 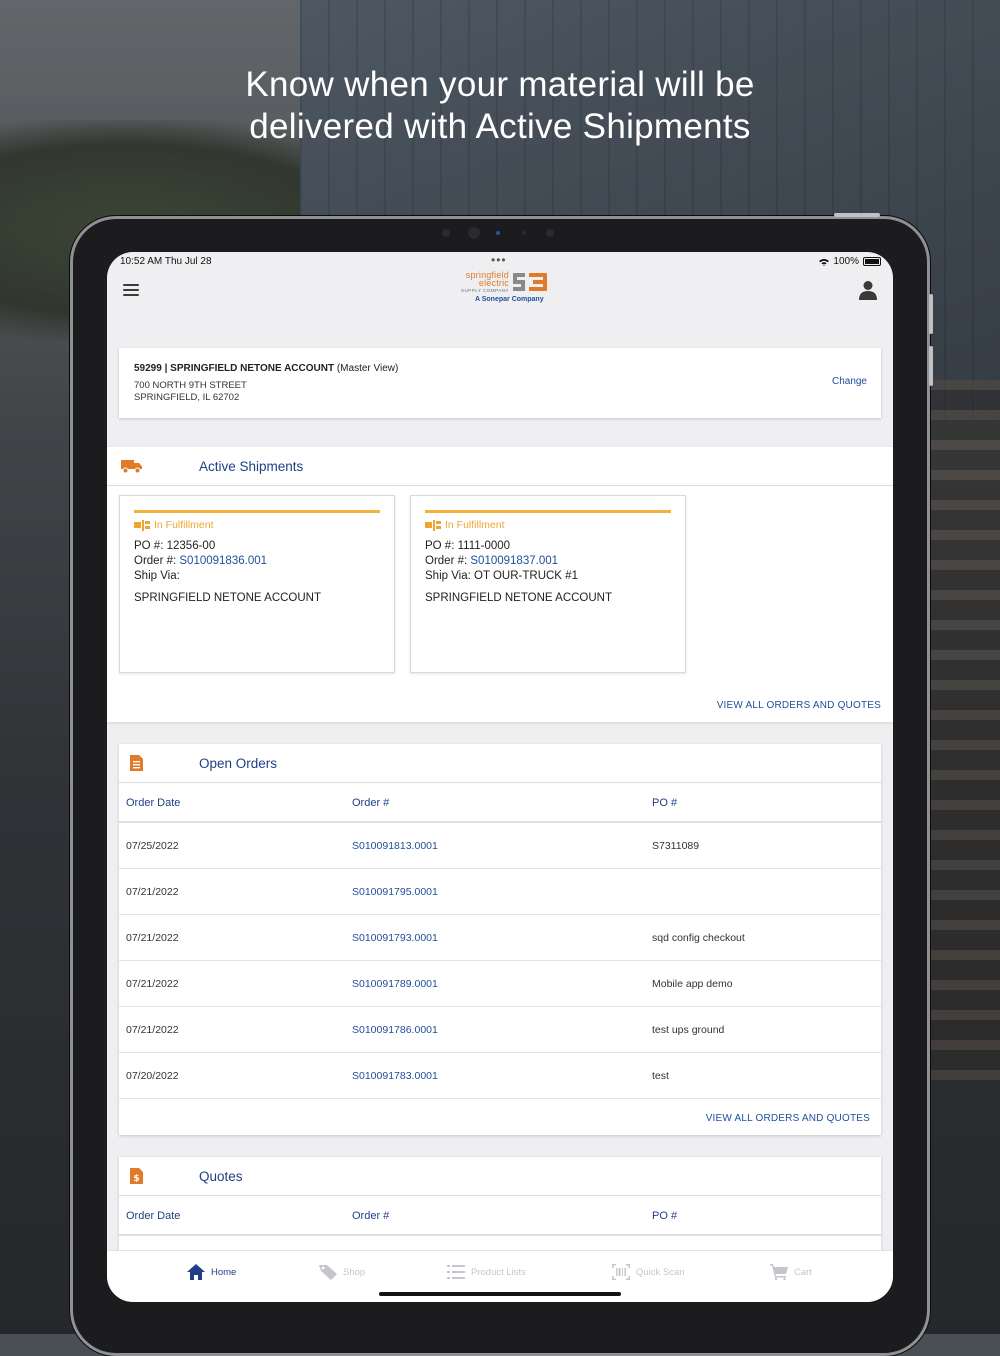 I want to click on po-number: S7311089, so click(x=676, y=846).